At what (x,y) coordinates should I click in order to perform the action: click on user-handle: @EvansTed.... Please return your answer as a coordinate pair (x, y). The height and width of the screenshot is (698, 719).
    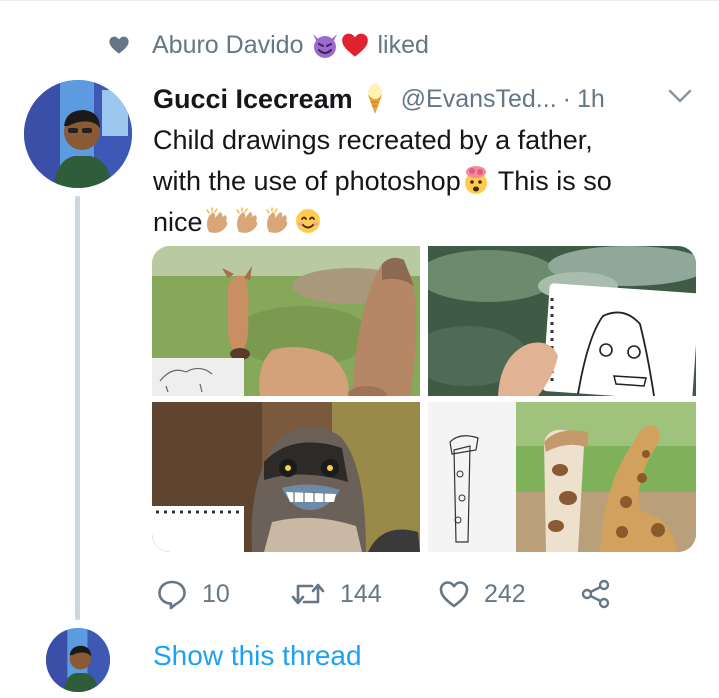
    Looking at the image, I should click on (479, 99).